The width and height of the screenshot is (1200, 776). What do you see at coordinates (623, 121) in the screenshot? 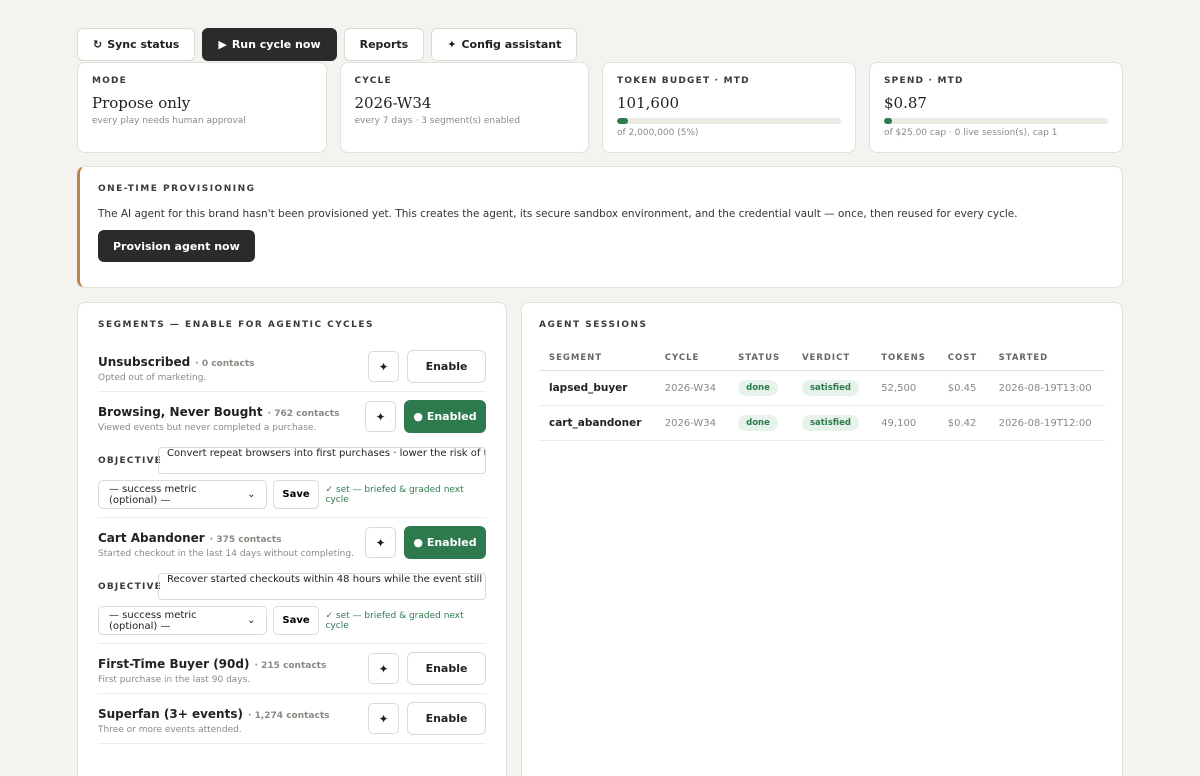
I see `token-progress-fill` at bounding box center [623, 121].